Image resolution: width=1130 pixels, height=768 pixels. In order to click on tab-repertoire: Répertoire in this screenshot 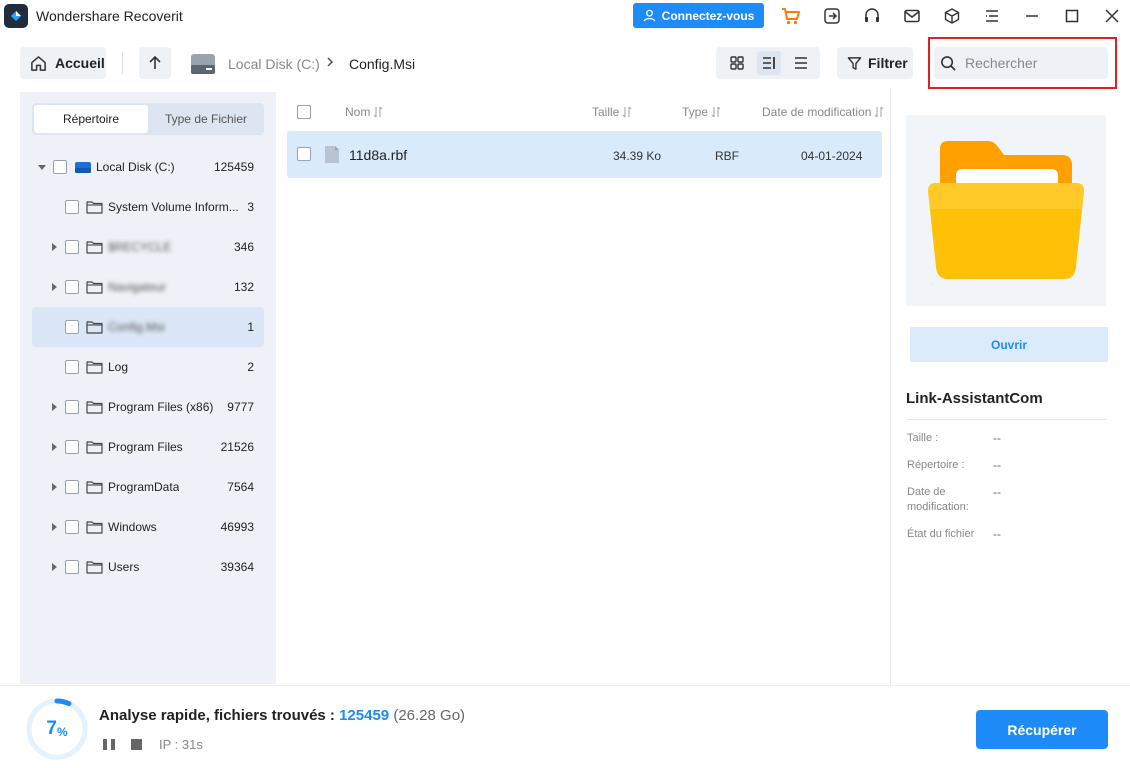, I will do `click(91, 119)`.